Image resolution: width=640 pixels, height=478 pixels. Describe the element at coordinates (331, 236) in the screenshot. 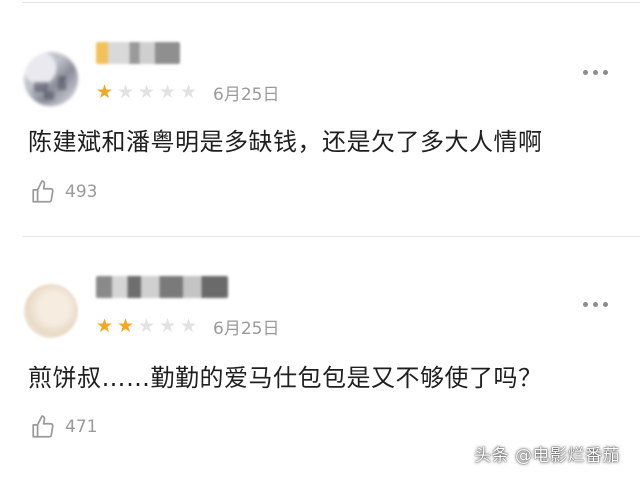

I see `comment-divider` at that location.